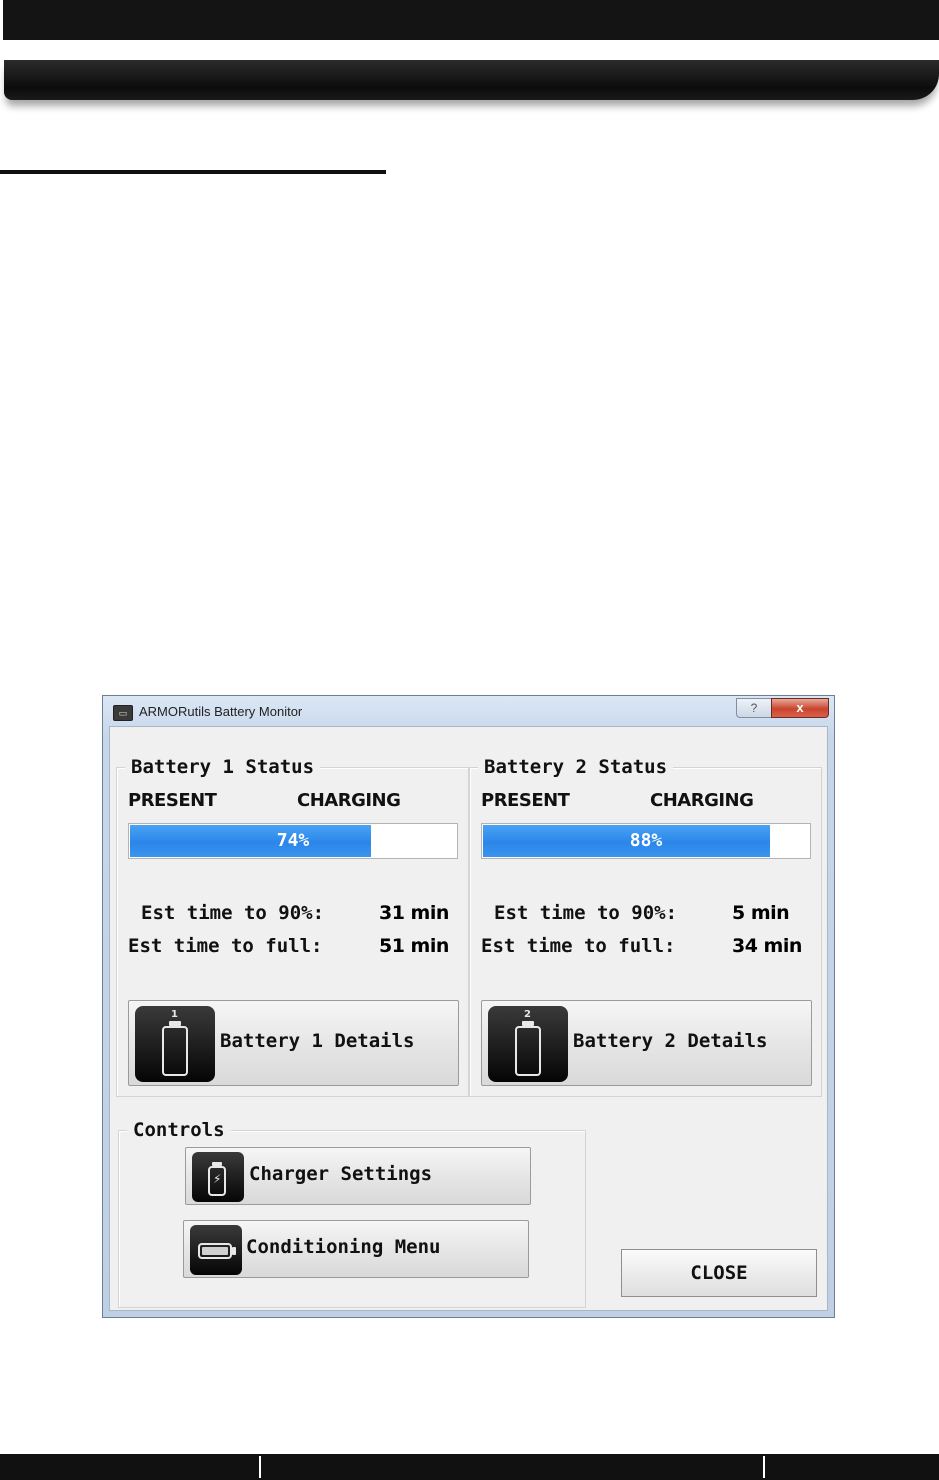  Describe the element at coordinates (123, 713) in the screenshot. I see `battery-monitor-icon: ▭` at that location.